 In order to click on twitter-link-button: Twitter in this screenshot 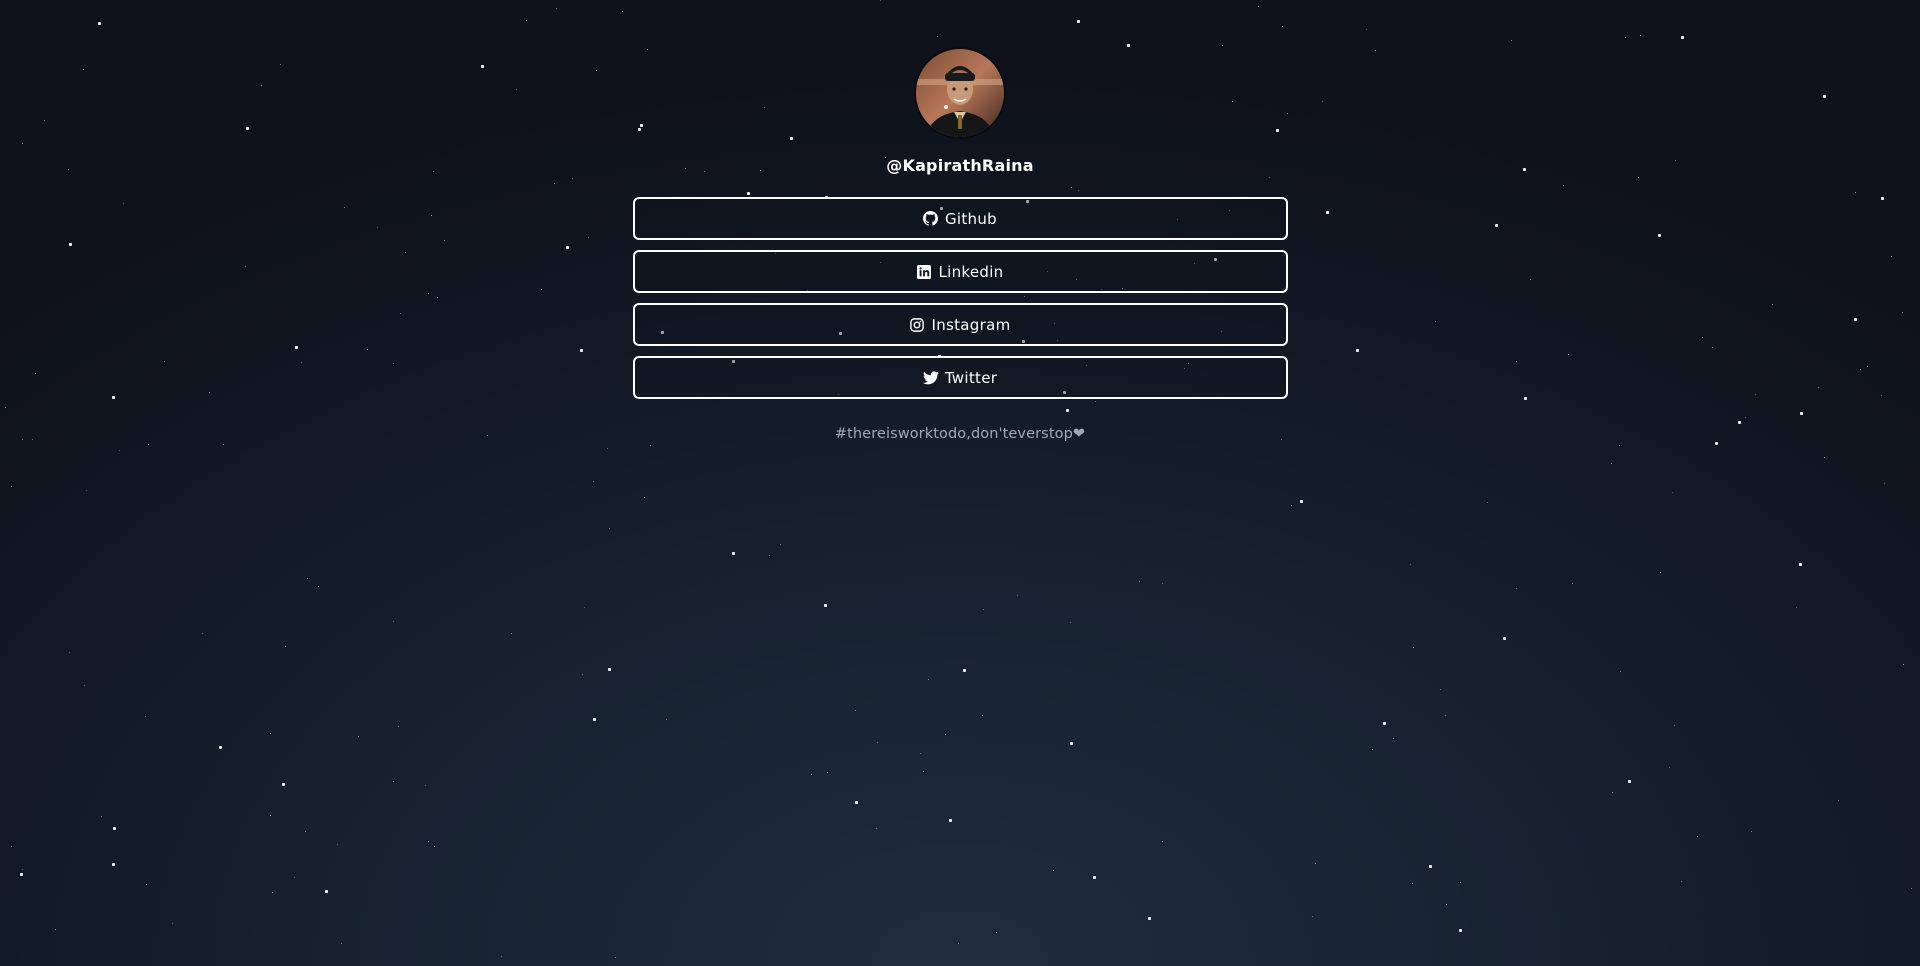, I will do `click(960, 377)`.